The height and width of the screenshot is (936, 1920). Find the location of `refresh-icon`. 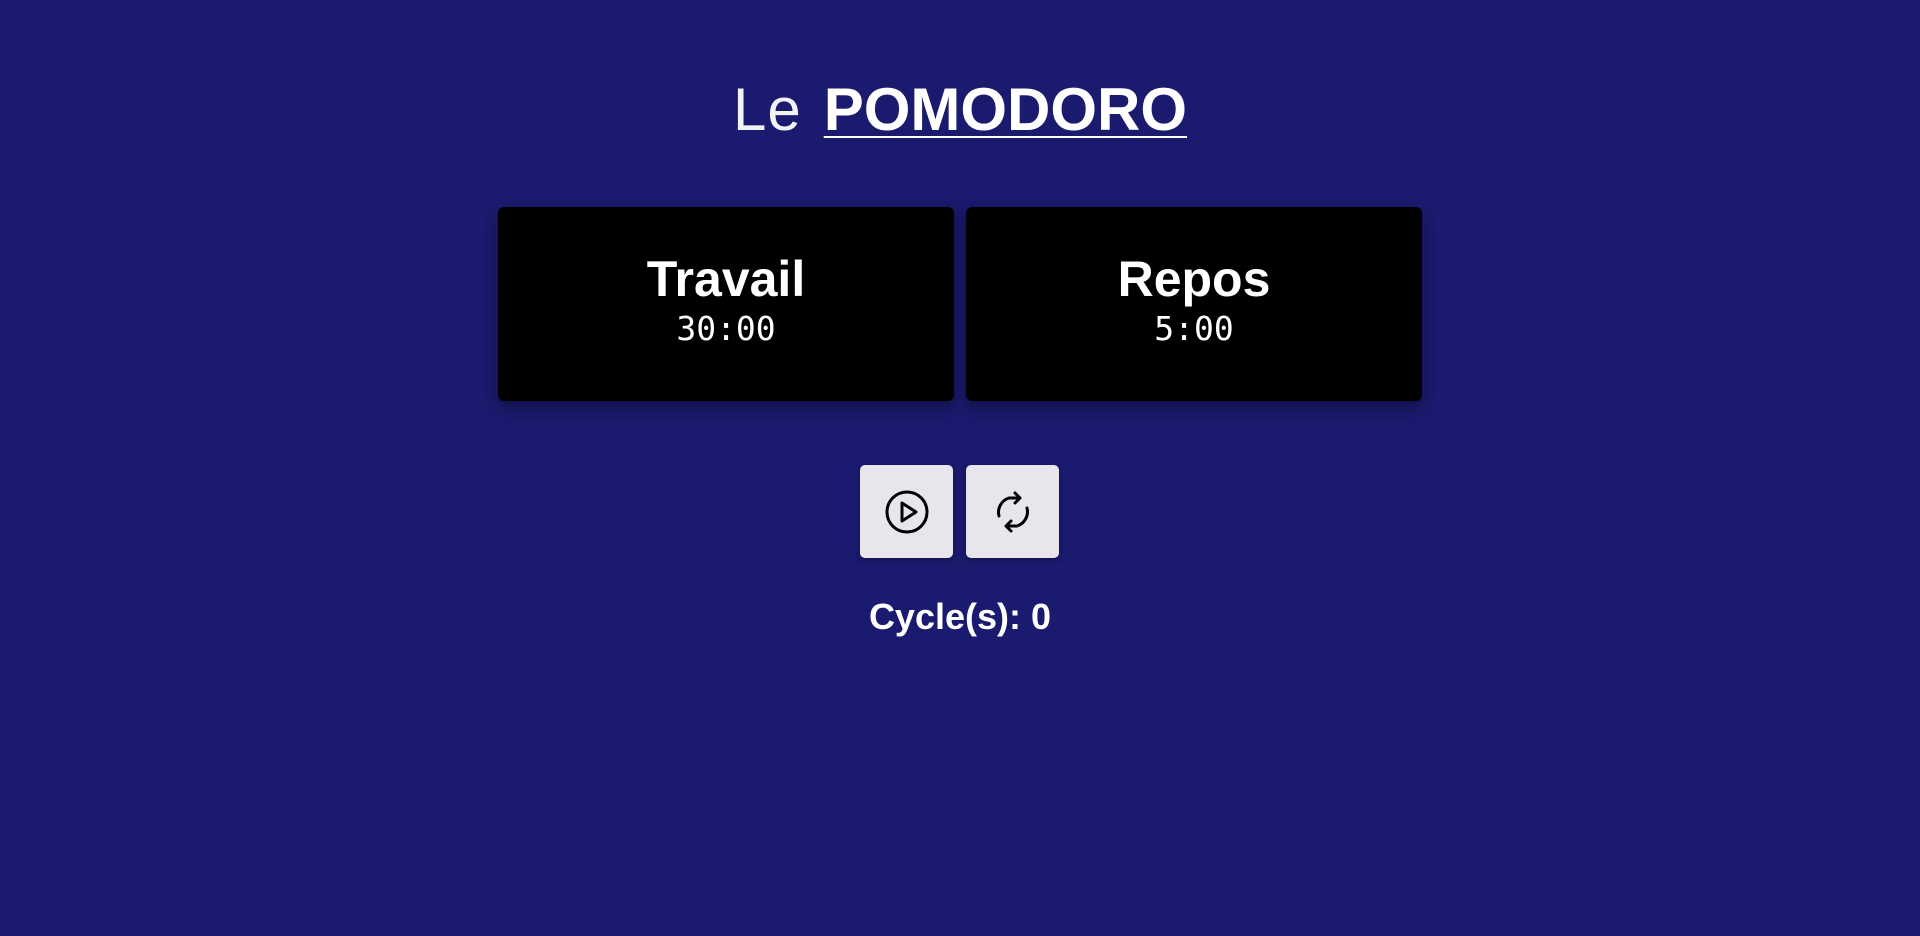

refresh-icon is located at coordinates (1012, 511).